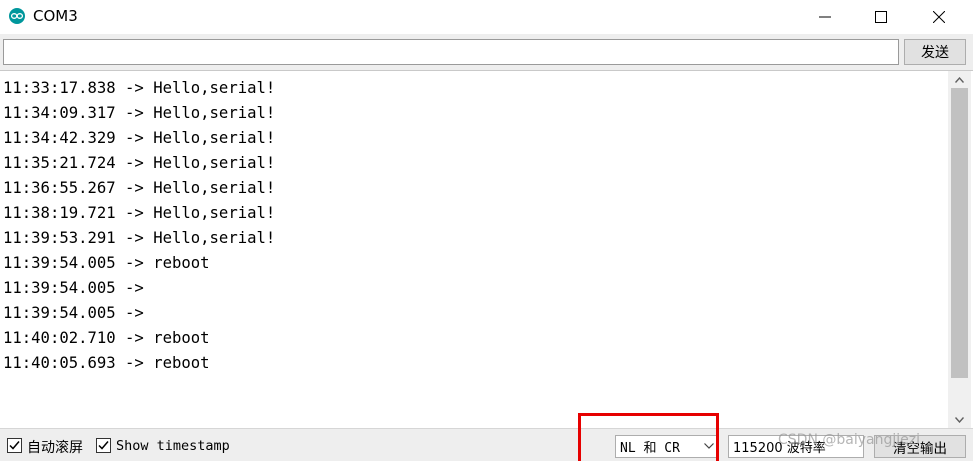 The height and width of the screenshot is (461, 973). What do you see at coordinates (139, 238) in the screenshot?
I see `output-line: 11:39:53.291 -> Hello,serial!` at bounding box center [139, 238].